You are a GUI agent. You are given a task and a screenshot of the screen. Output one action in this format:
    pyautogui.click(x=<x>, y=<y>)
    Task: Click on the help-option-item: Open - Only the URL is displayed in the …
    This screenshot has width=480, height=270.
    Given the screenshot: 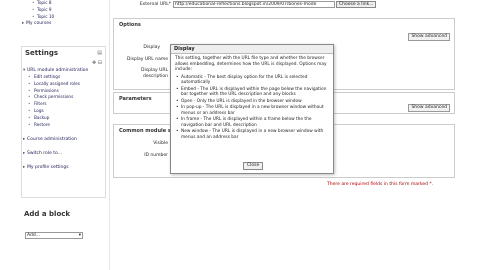 What is the action you would take?
    pyautogui.click(x=252, y=102)
    